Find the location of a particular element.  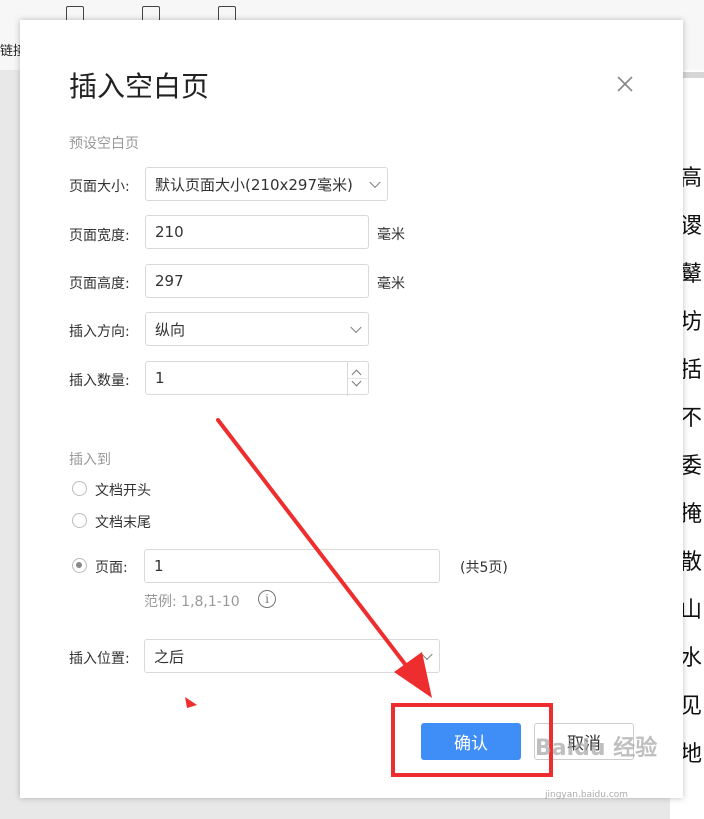

arrow-shaft is located at coordinates (313, 544).